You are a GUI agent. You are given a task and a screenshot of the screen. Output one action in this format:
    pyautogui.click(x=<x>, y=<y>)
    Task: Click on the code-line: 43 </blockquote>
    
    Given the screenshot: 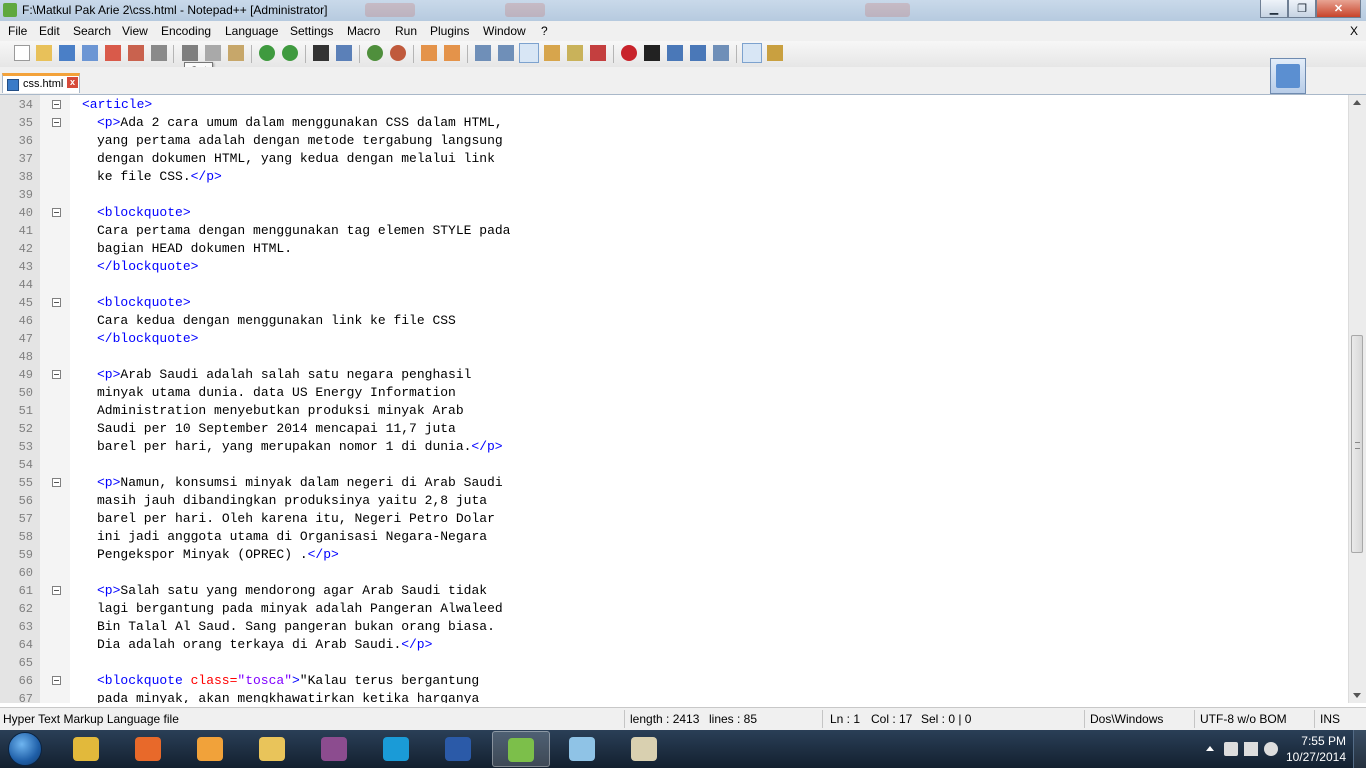 What is the action you would take?
    pyautogui.click(x=673, y=267)
    